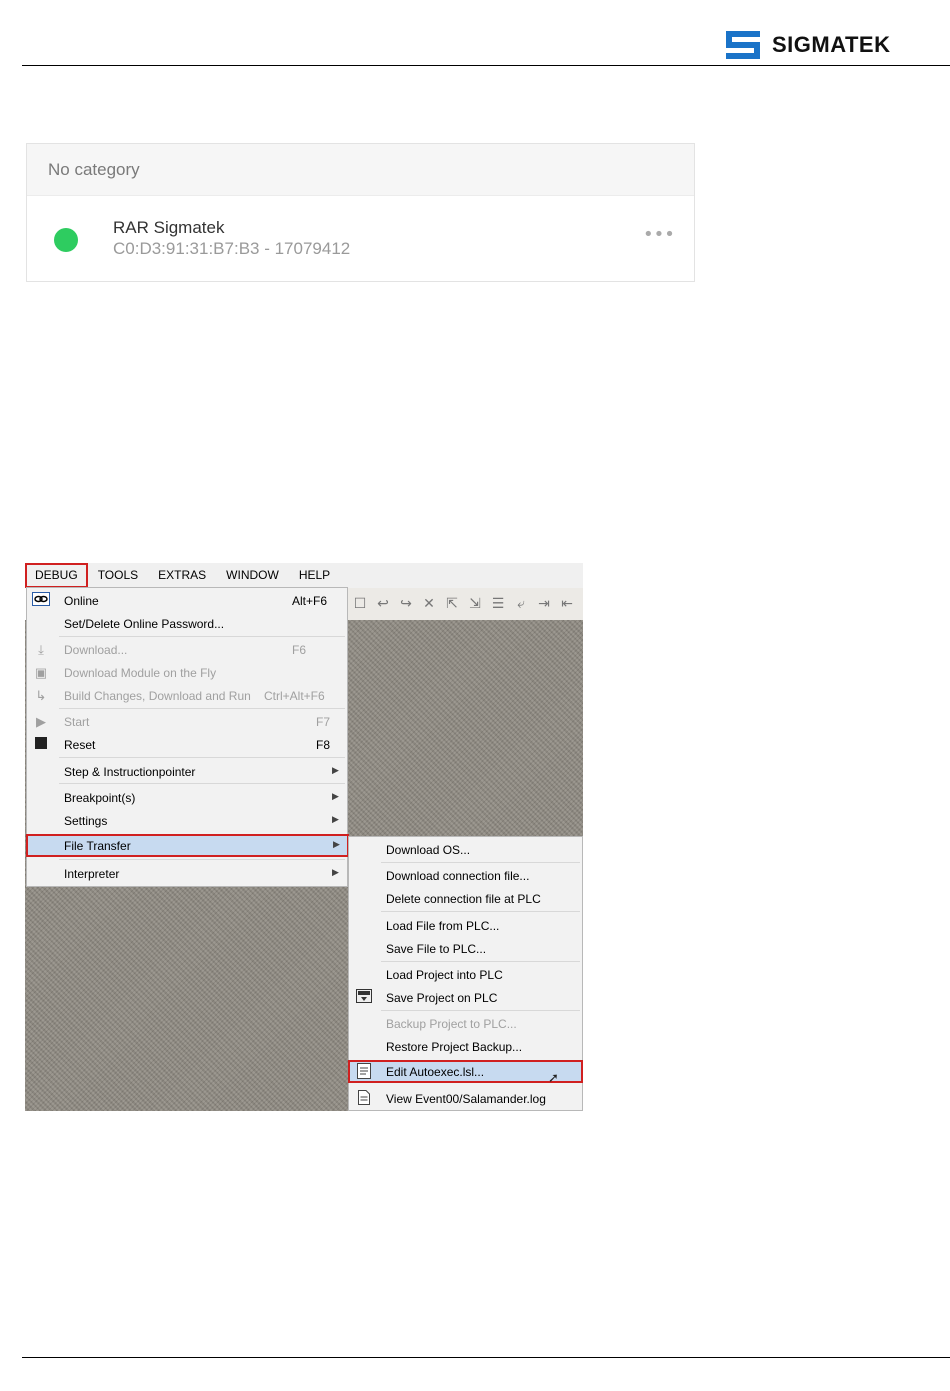 This screenshot has height=1391, width=950. What do you see at coordinates (187, 845) in the screenshot?
I see `menu-item-file-transfer: File Transfer ▶` at bounding box center [187, 845].